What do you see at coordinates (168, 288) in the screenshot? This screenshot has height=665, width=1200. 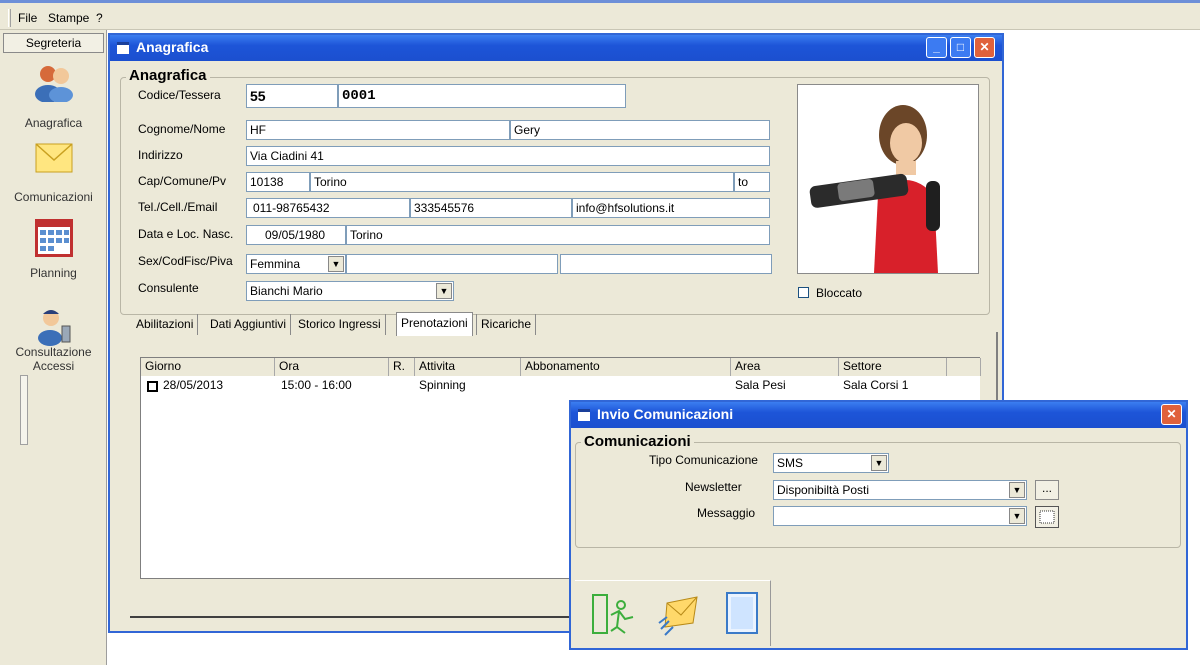 I see `consulente-label: Consulente` at bounding box center [168, 288].